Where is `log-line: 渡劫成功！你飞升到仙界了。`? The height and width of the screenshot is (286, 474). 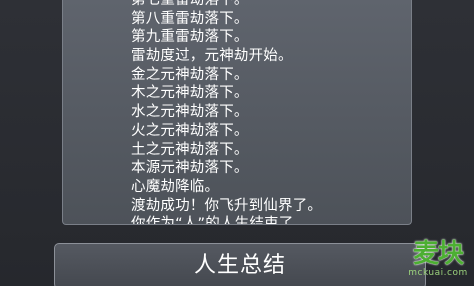 log-line: 渡劫成功！你飞升到仙界了。 is located at coordinates (227, 205).